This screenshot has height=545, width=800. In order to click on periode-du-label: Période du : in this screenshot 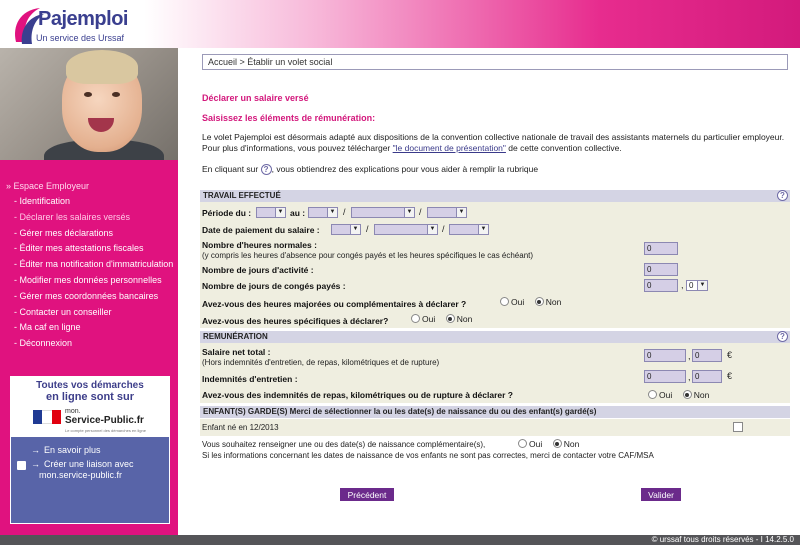, I will do `click(227, 213)`.